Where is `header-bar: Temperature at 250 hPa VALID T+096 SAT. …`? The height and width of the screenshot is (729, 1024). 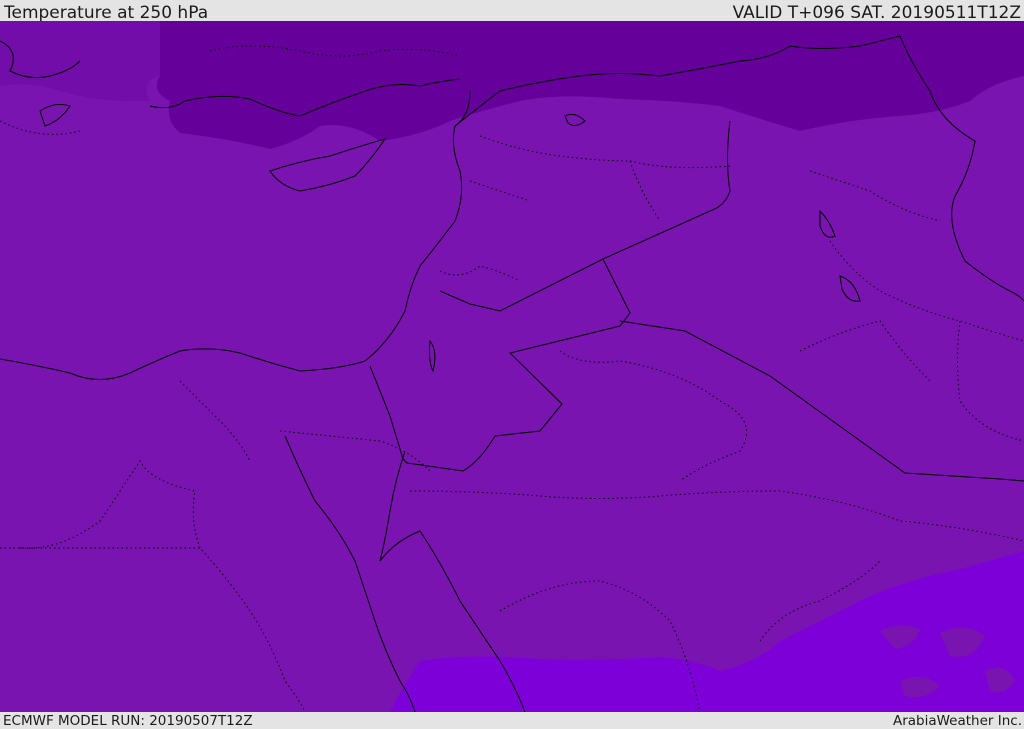
header-bar: Temperature at 250 hPa VALID T+096 SAT. … is located at coordinates (512, 11).